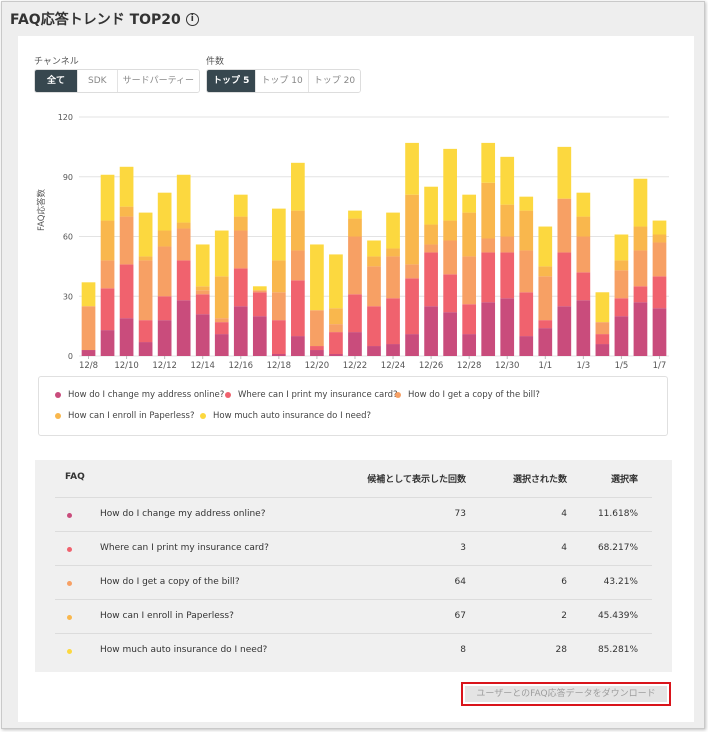 The height and width of the screenshot is (732, 708). What do you see at coordinates (139, 395) in the screenshot?
I see `legend-item-series1: How do I change my address online?` at bounding box center [139, 395].